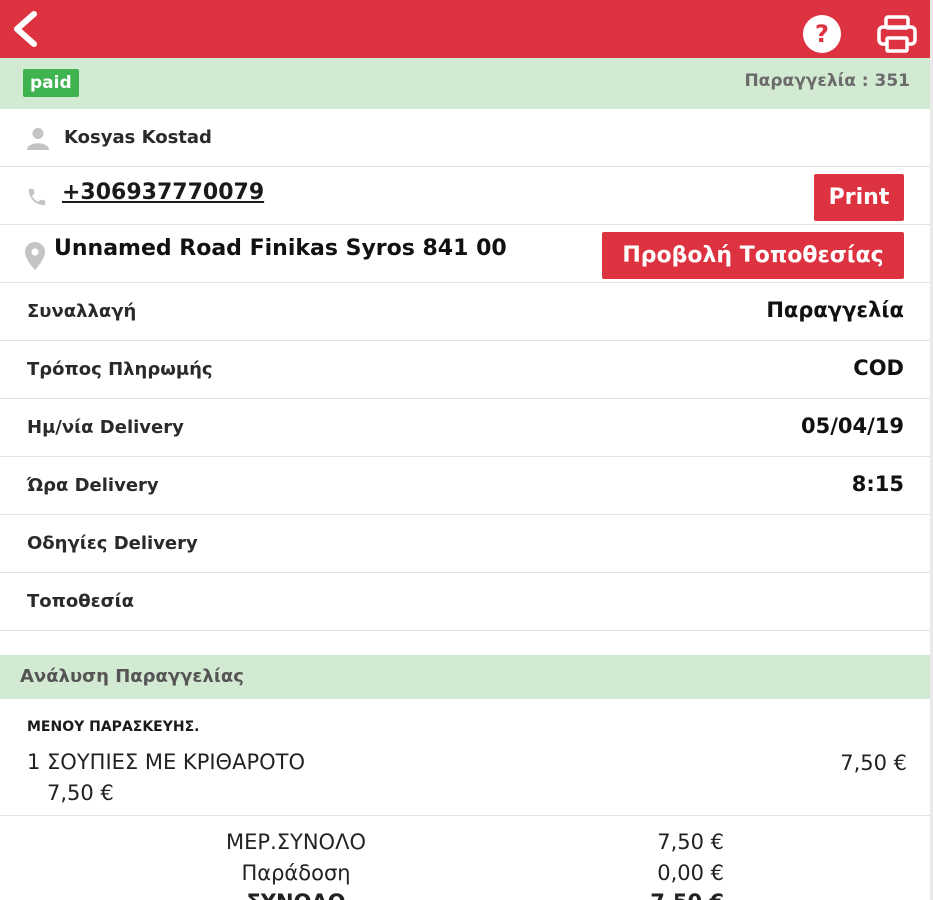 The height and width of the screenshot is (900, 933). I want to click on menu-category: ΜΕΝΟΥ ΠΑΡΑΣΚΕΥΗΣ., so click(113, 727).